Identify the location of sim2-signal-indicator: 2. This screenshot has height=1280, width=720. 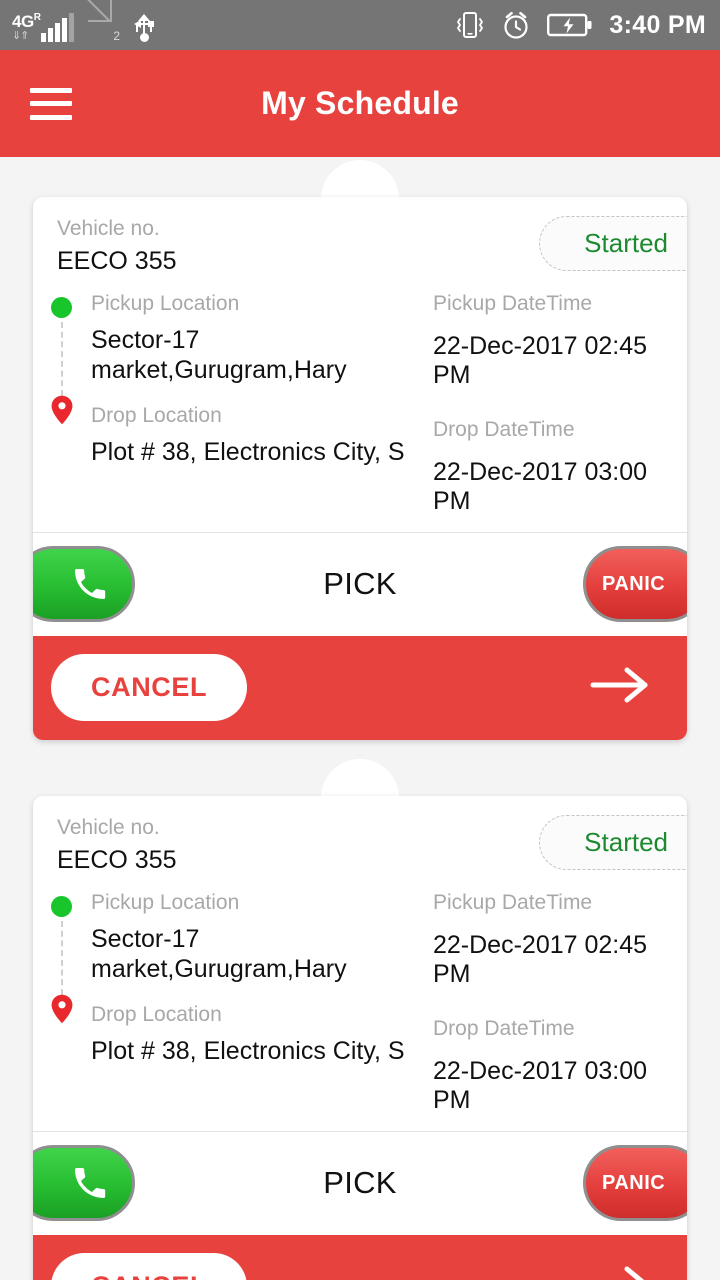
(104, 21).